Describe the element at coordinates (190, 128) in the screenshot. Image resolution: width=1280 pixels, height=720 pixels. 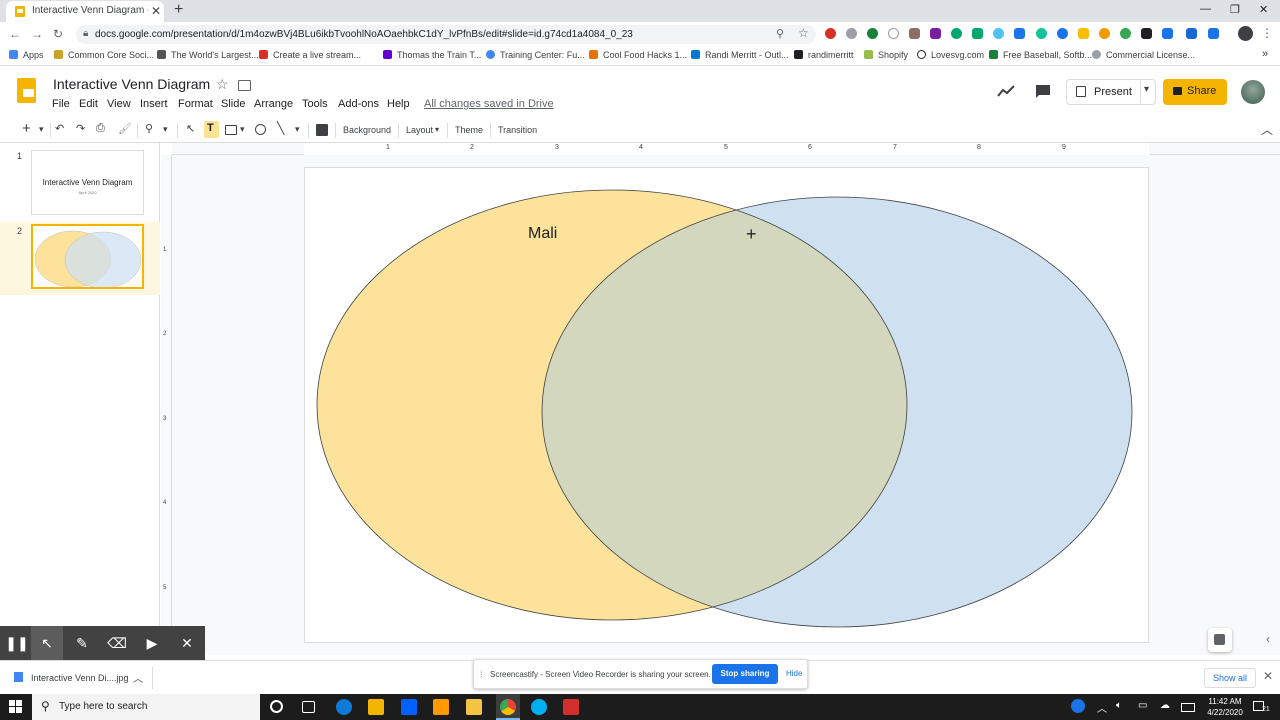
I see `select-cursor-icon: ↖` at that location.